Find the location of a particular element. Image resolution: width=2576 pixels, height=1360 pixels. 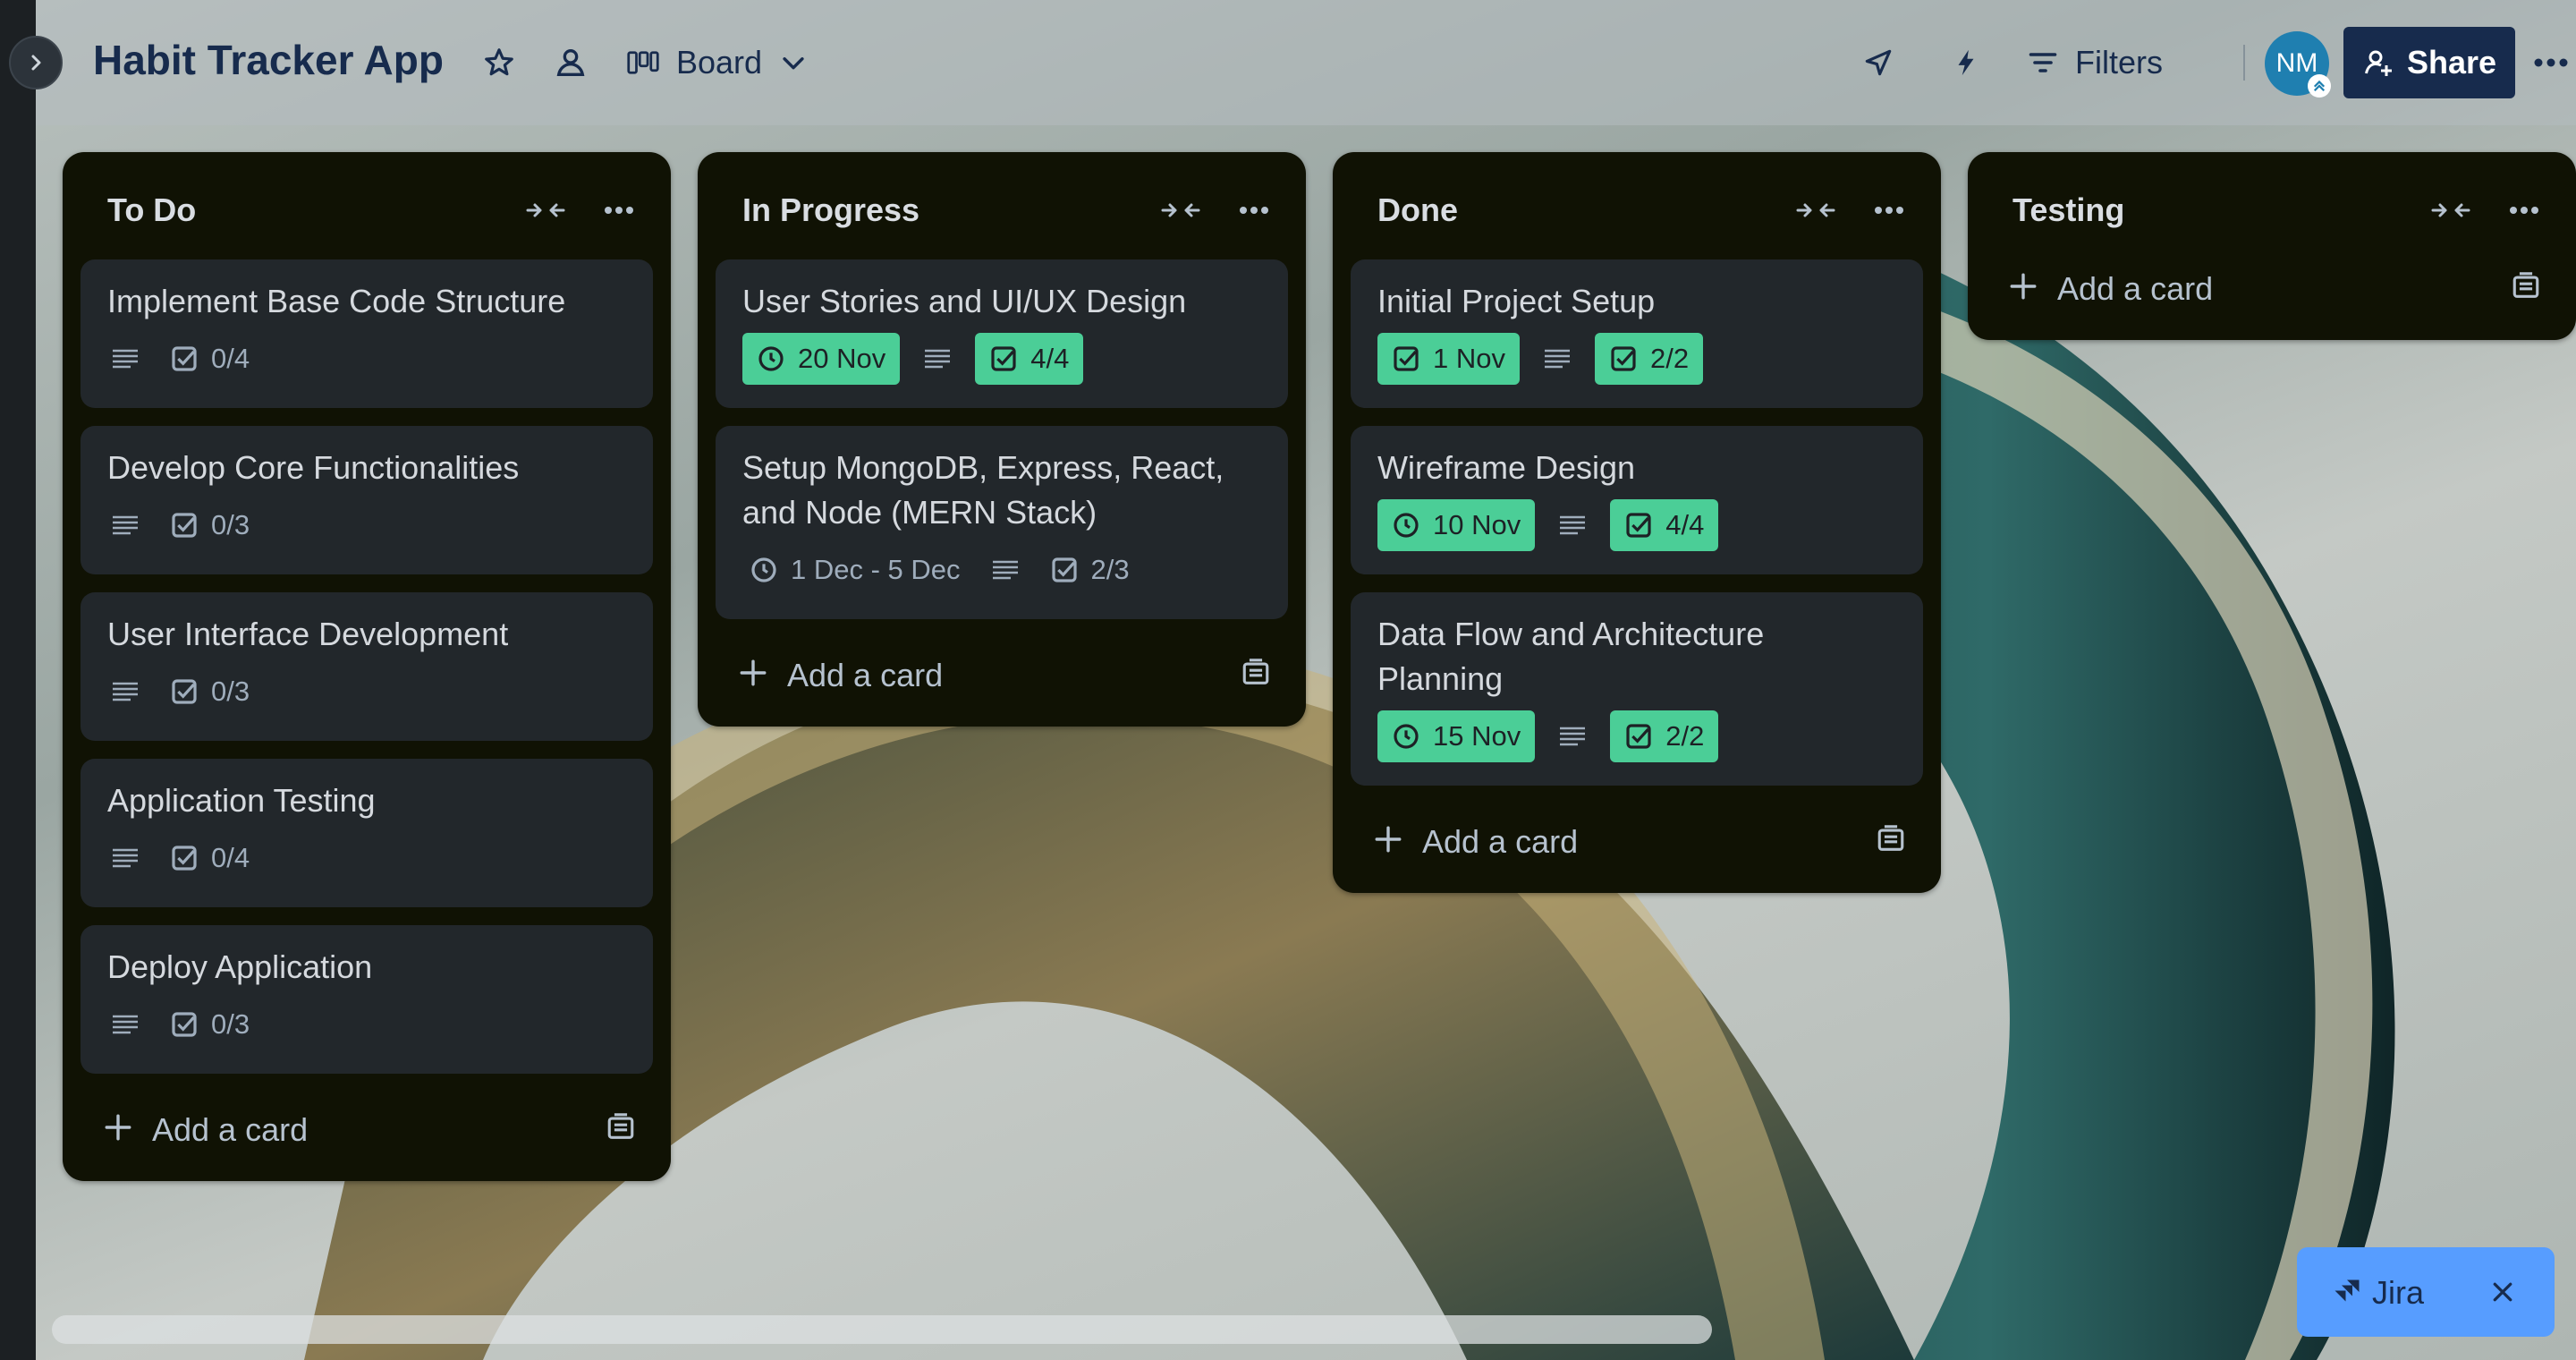

checklist-badge: 2/2 is located at coordinates (1649, 359).